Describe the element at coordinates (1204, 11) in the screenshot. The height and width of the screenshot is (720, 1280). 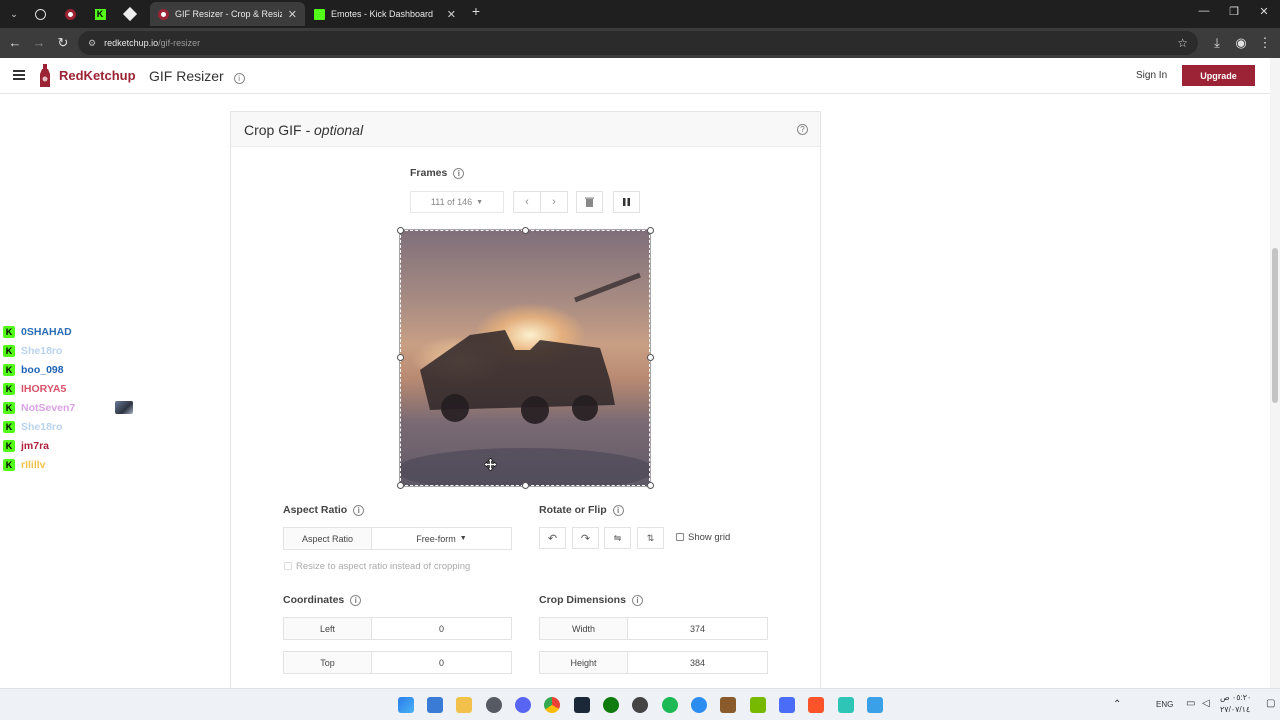
I see `minimize-button: —` at that location.